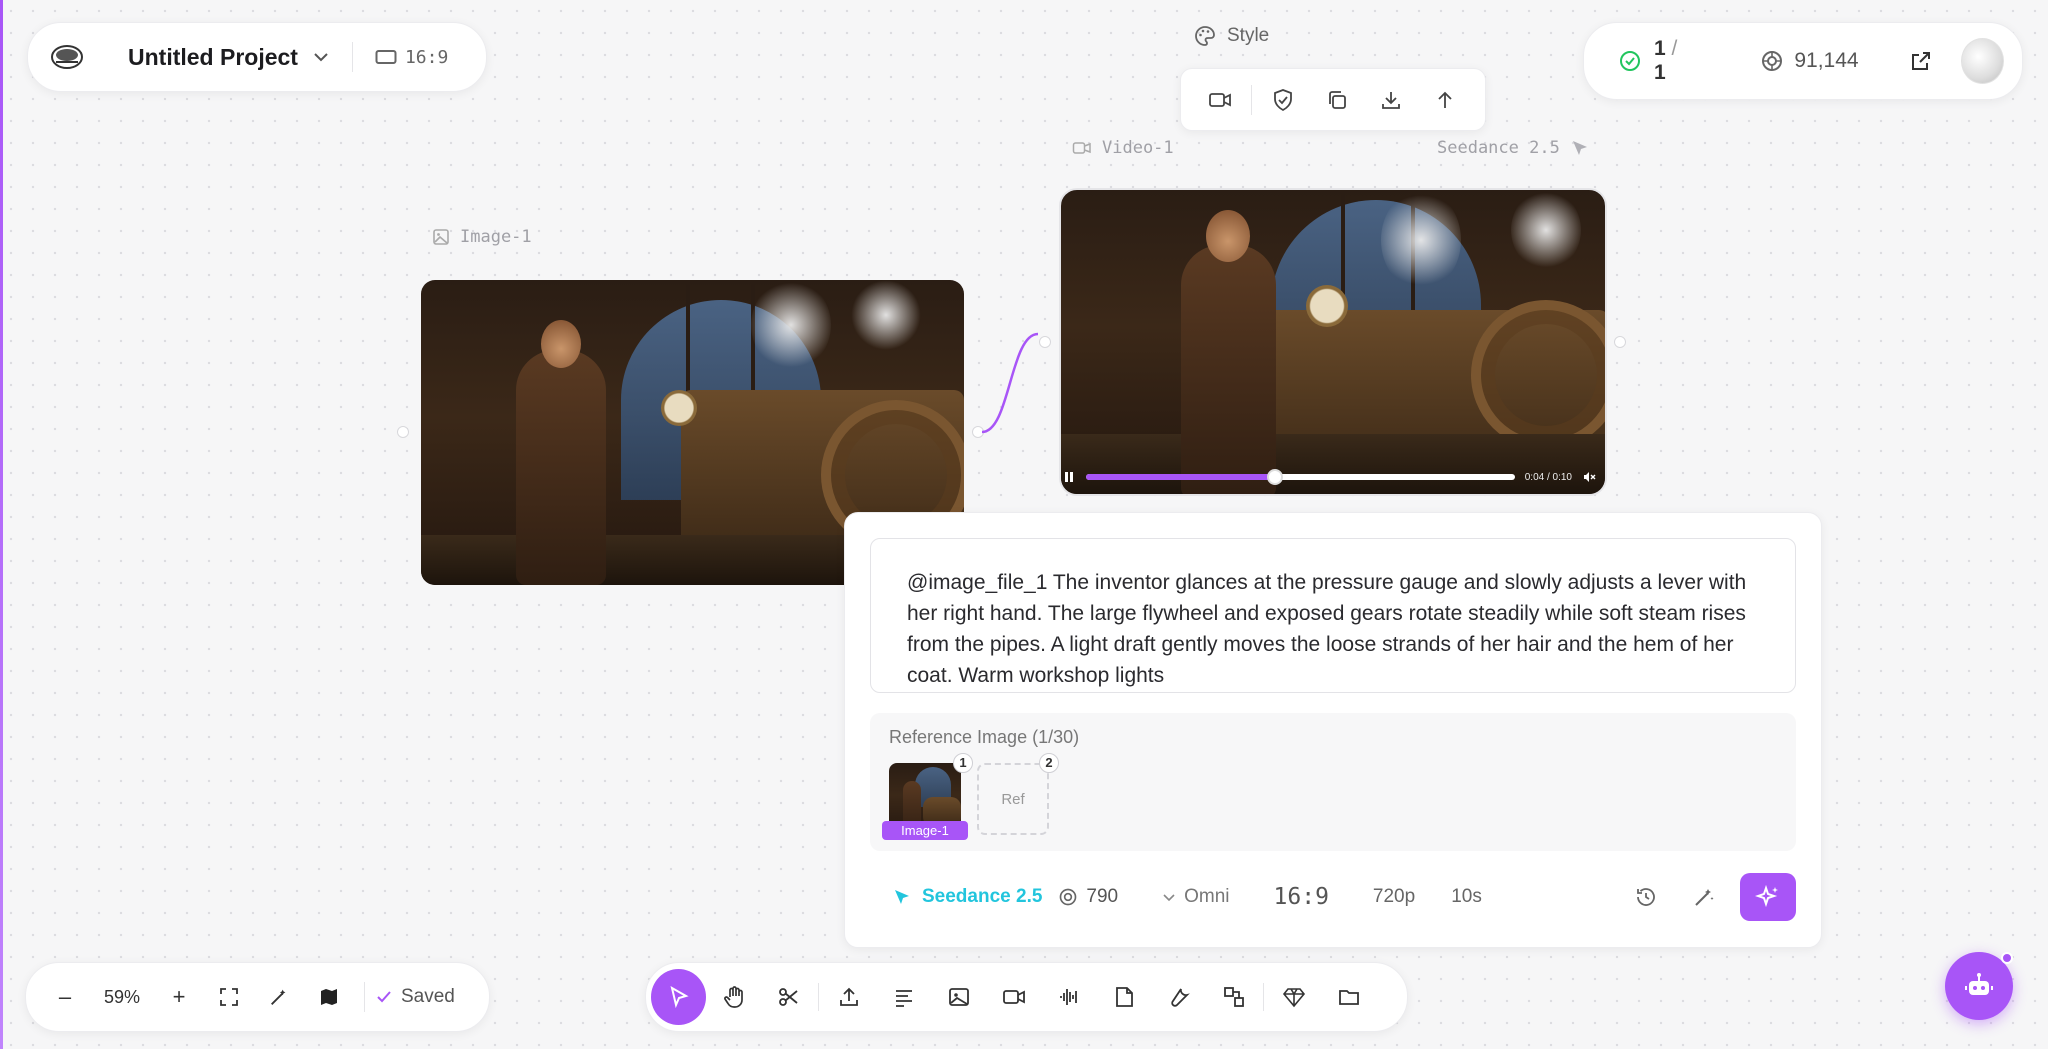 The height and width of the screenshot is (1049, 2048). Describe the element at coordinates (1274, 477) in the screenshot. I see `video-progress-knob` at that location.